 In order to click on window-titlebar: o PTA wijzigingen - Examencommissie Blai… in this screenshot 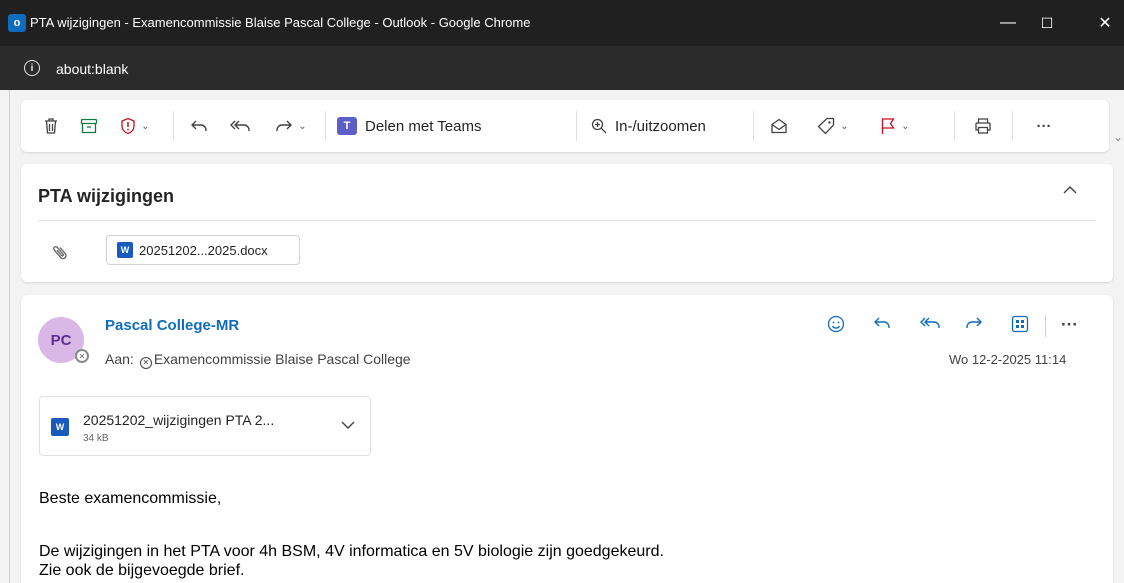, I will do `click(562, 23)`.